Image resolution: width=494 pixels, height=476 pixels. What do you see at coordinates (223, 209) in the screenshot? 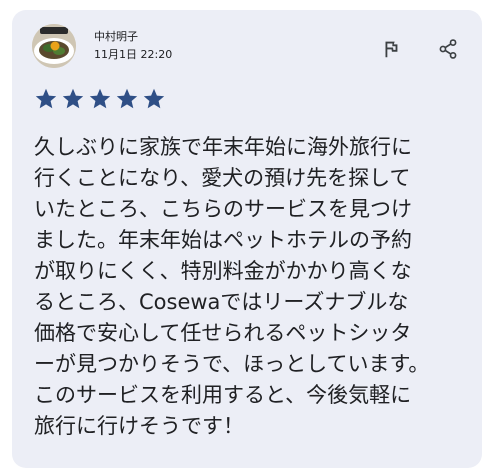
I see `review-line: いたところ、こちらのサービスを見つけ` at bounding box center [223, 209].